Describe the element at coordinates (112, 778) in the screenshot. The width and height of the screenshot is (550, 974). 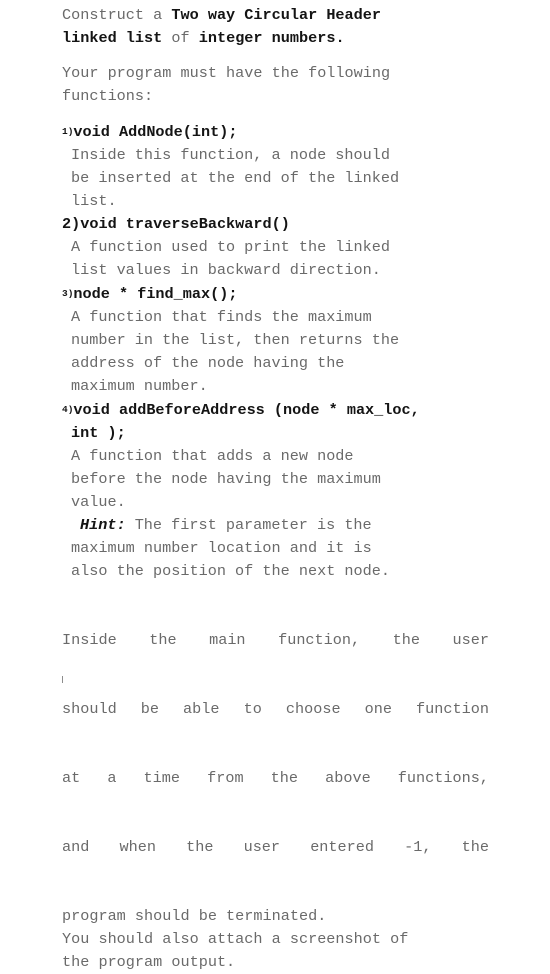
I see `word: a` at that location.